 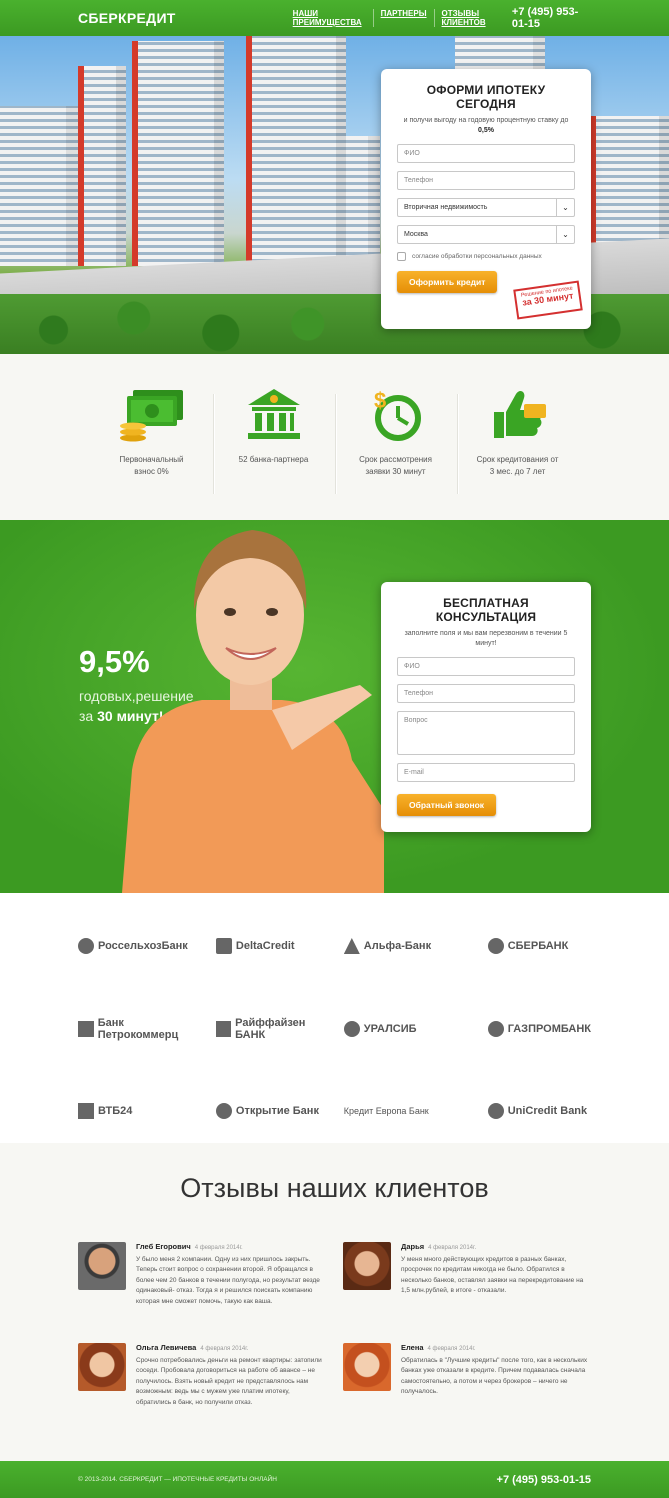 What do you see at coordinates (416, 234) in the screenshot?
I see `city-value: Москва` at bounding box center [416, 234].